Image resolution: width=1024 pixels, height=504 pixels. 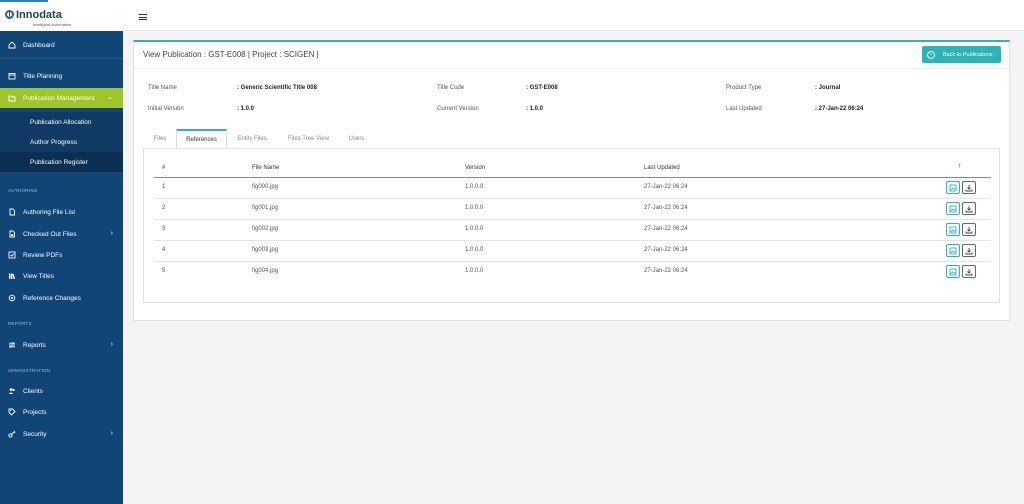 I want to click on sidebar-item-label: Clients, so click(x=33, y=391).